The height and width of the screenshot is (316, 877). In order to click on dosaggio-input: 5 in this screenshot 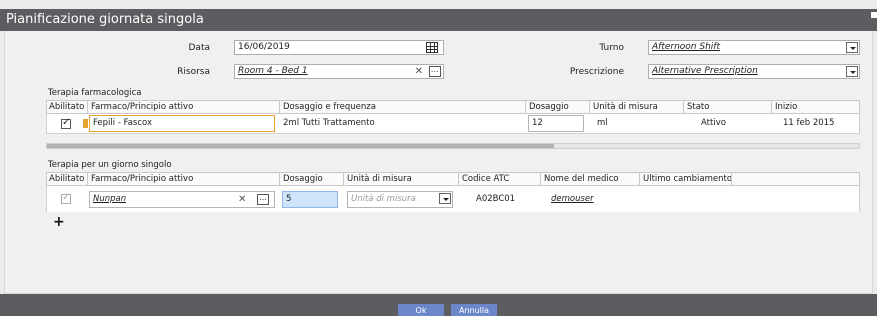, I will do `click(310, 199)`.